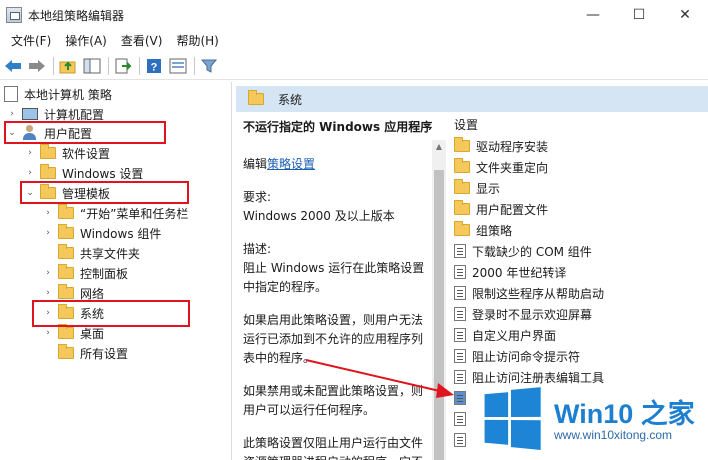 This screenshot has height=460, width=708. Describe the element at coordinates (512, 418) in the screenshot. I see `windows-logo-icon` at that location.